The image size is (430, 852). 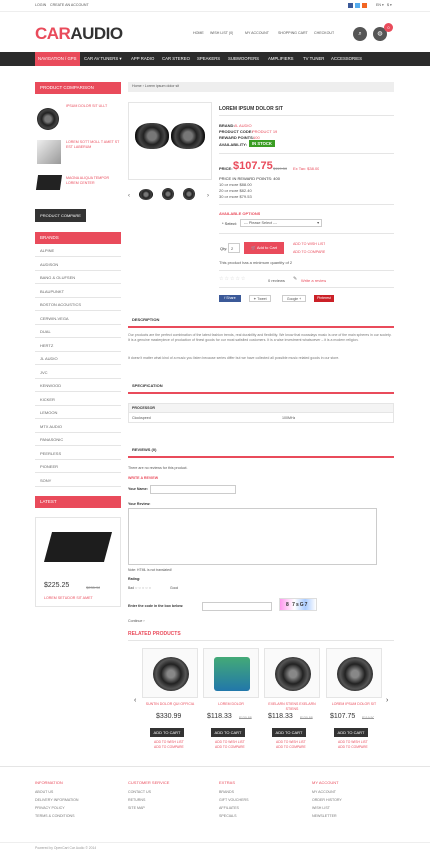 I want to click on prev-thumb-arrow: ‹, so click(x=129, y=196).